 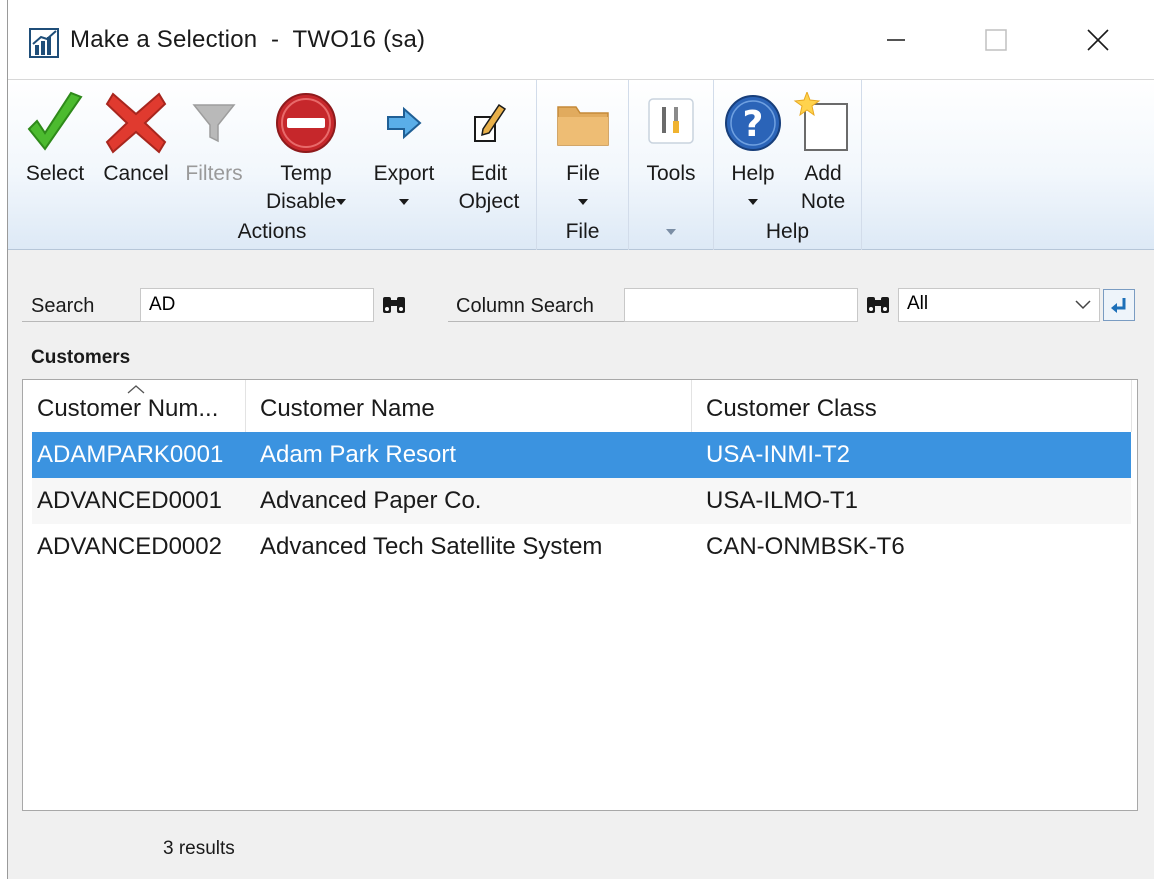 What do you see at coordinates (81, 357) in the screenshot?
I see `list-title: Customers` at bounding box center [81, 357].